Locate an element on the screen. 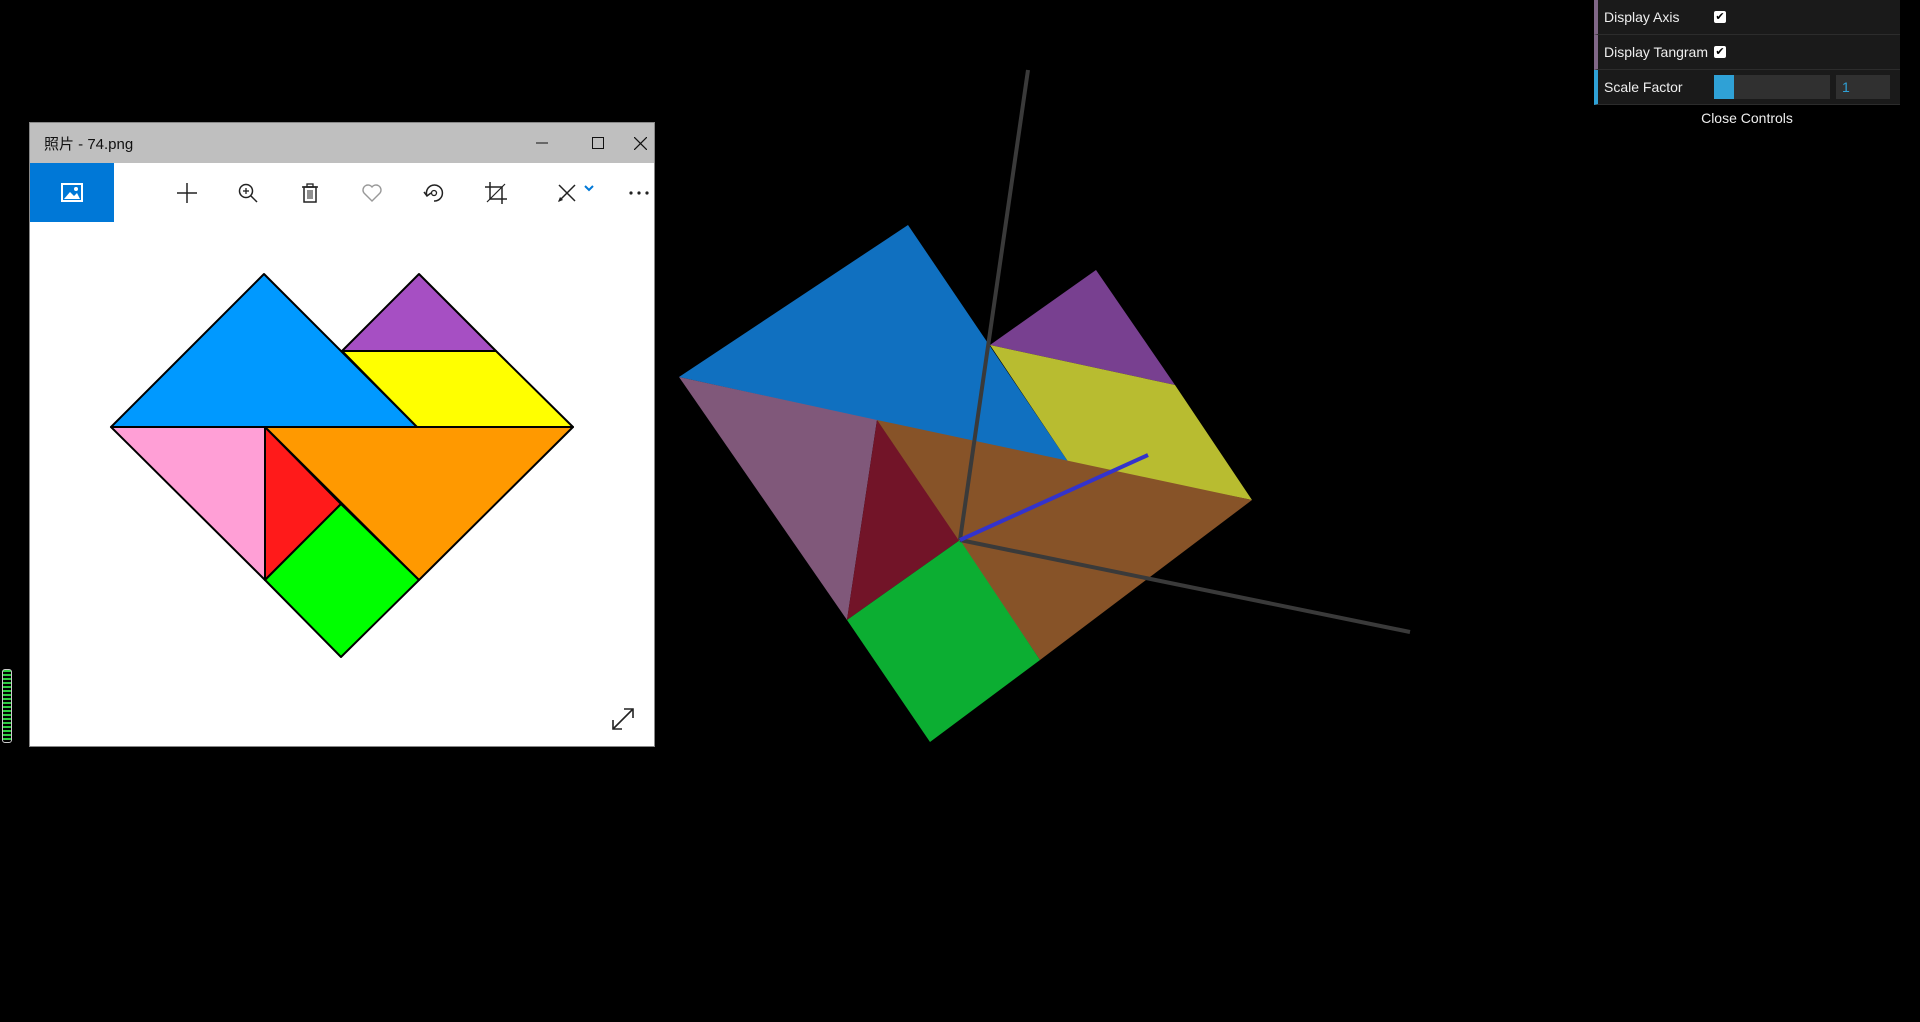 The image size is (1920, 1022). more-options-button is located at coordinates (640, 192).